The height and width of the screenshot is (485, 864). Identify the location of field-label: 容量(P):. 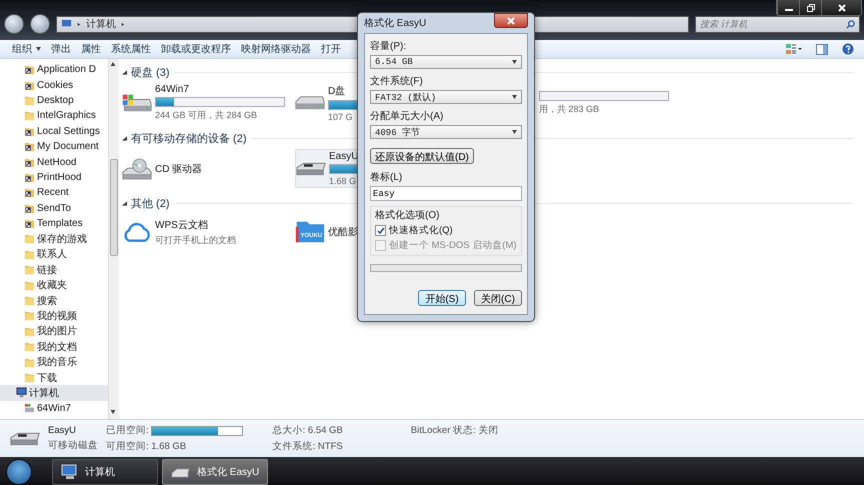
(389, 46).